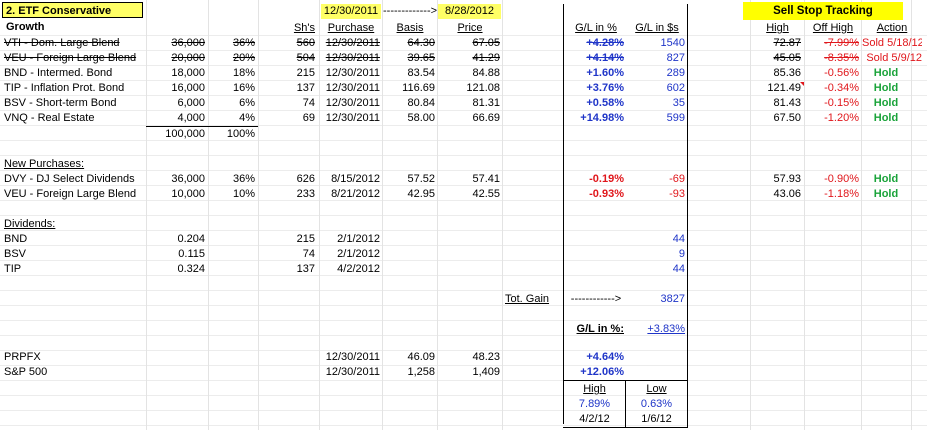 This screenshot has width=927, height=430. What do you see at coordinates (421, 194) in the screenshot?
I see `new-purchase-basis: 42.95` at bounding box center [421, 194].